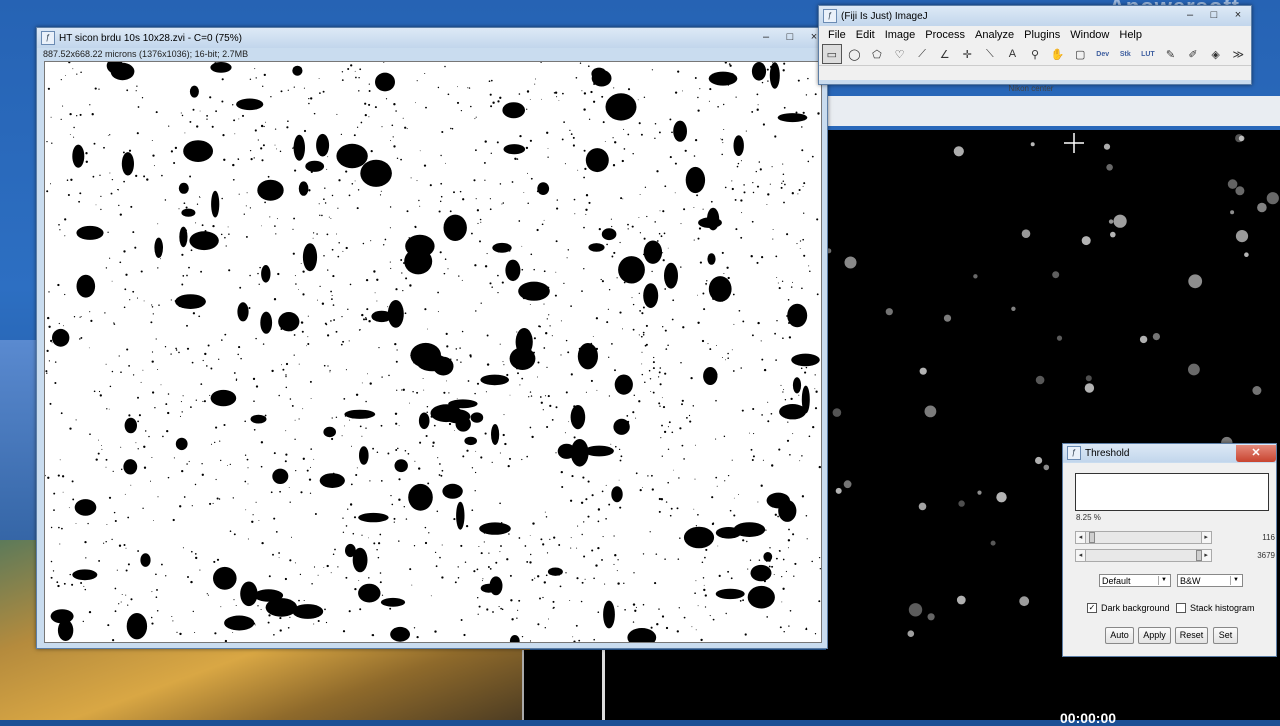  I want to click on polygon-tool-icon: ⬠, so click(877, 54).